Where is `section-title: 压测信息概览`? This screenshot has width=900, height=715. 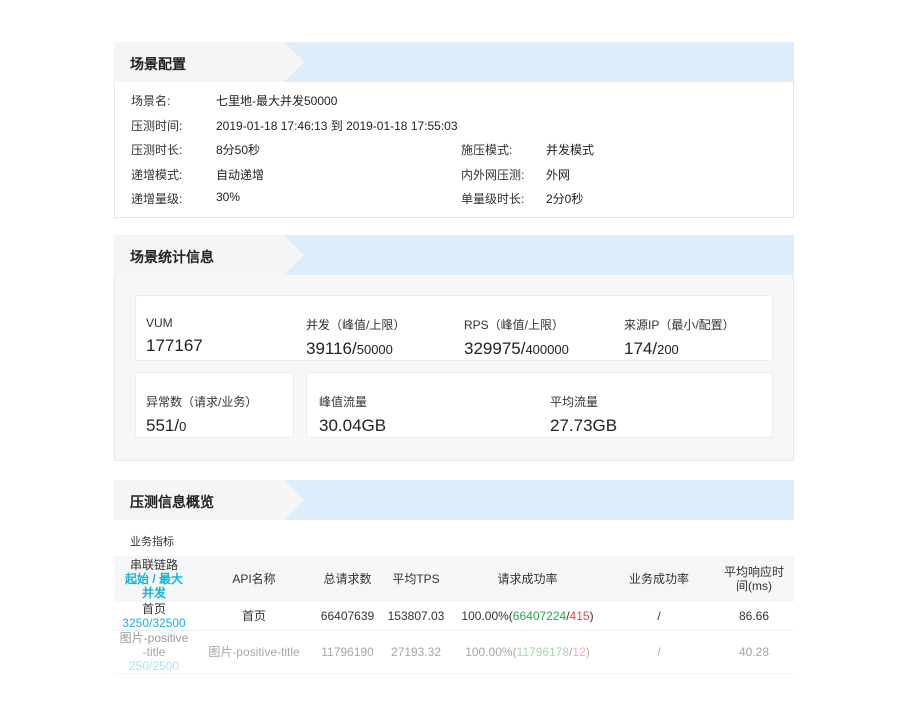 section-title: 压测信息概览 is located at coordinates (172, 502).